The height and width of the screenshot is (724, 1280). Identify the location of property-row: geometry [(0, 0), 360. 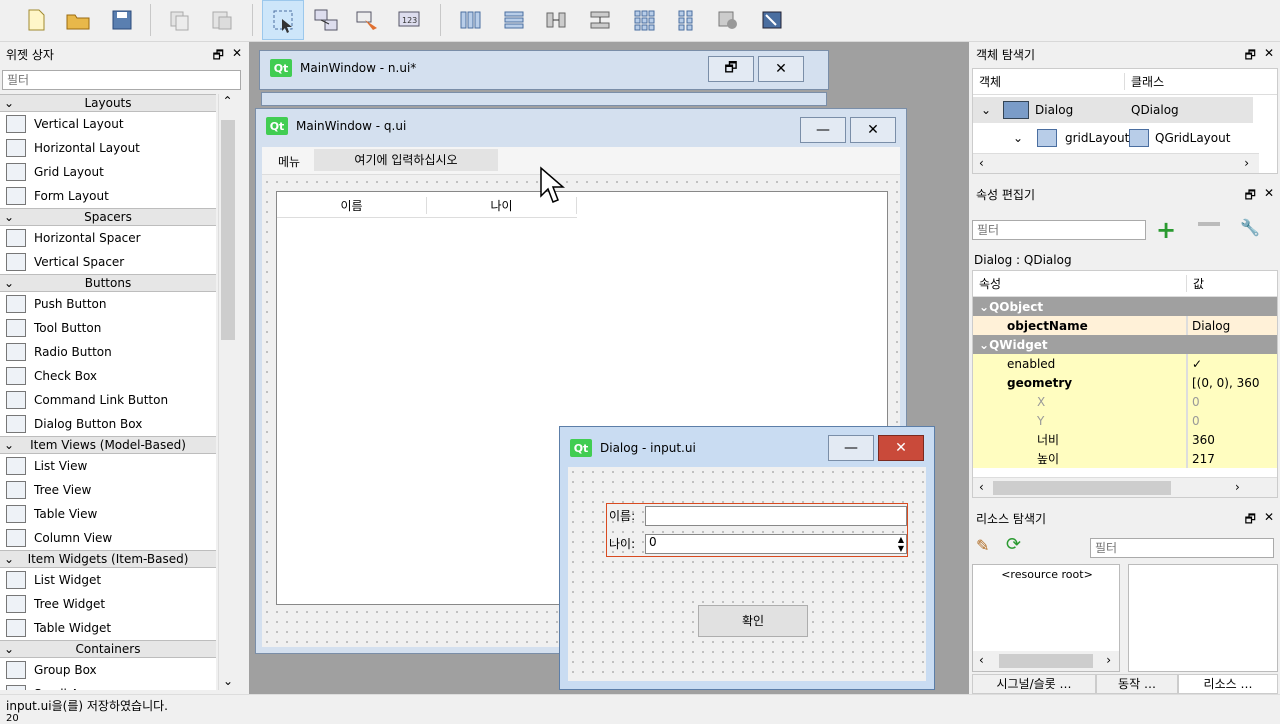
(1125, 382).